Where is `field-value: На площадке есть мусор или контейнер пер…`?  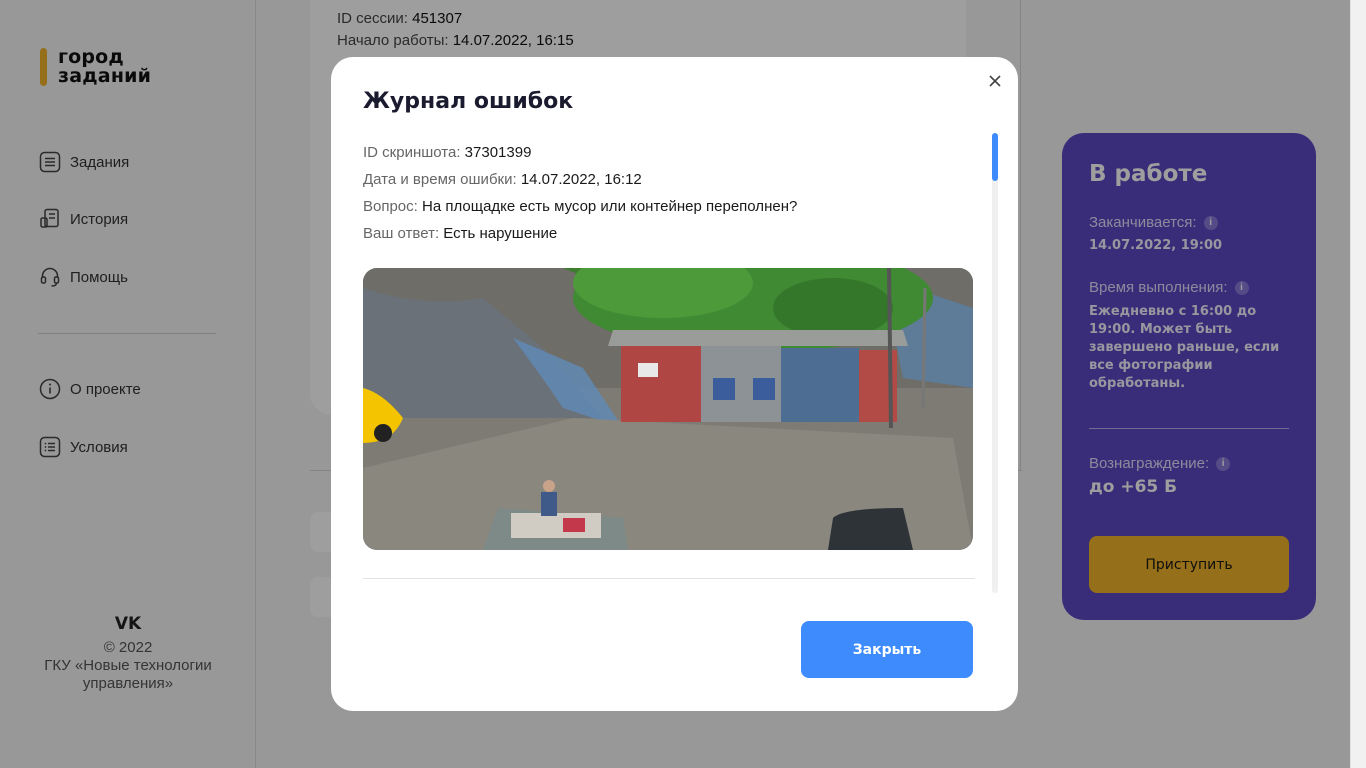
field-value: На площадке есть мусор или контейнер пер… is located at coordinates (610, 206).